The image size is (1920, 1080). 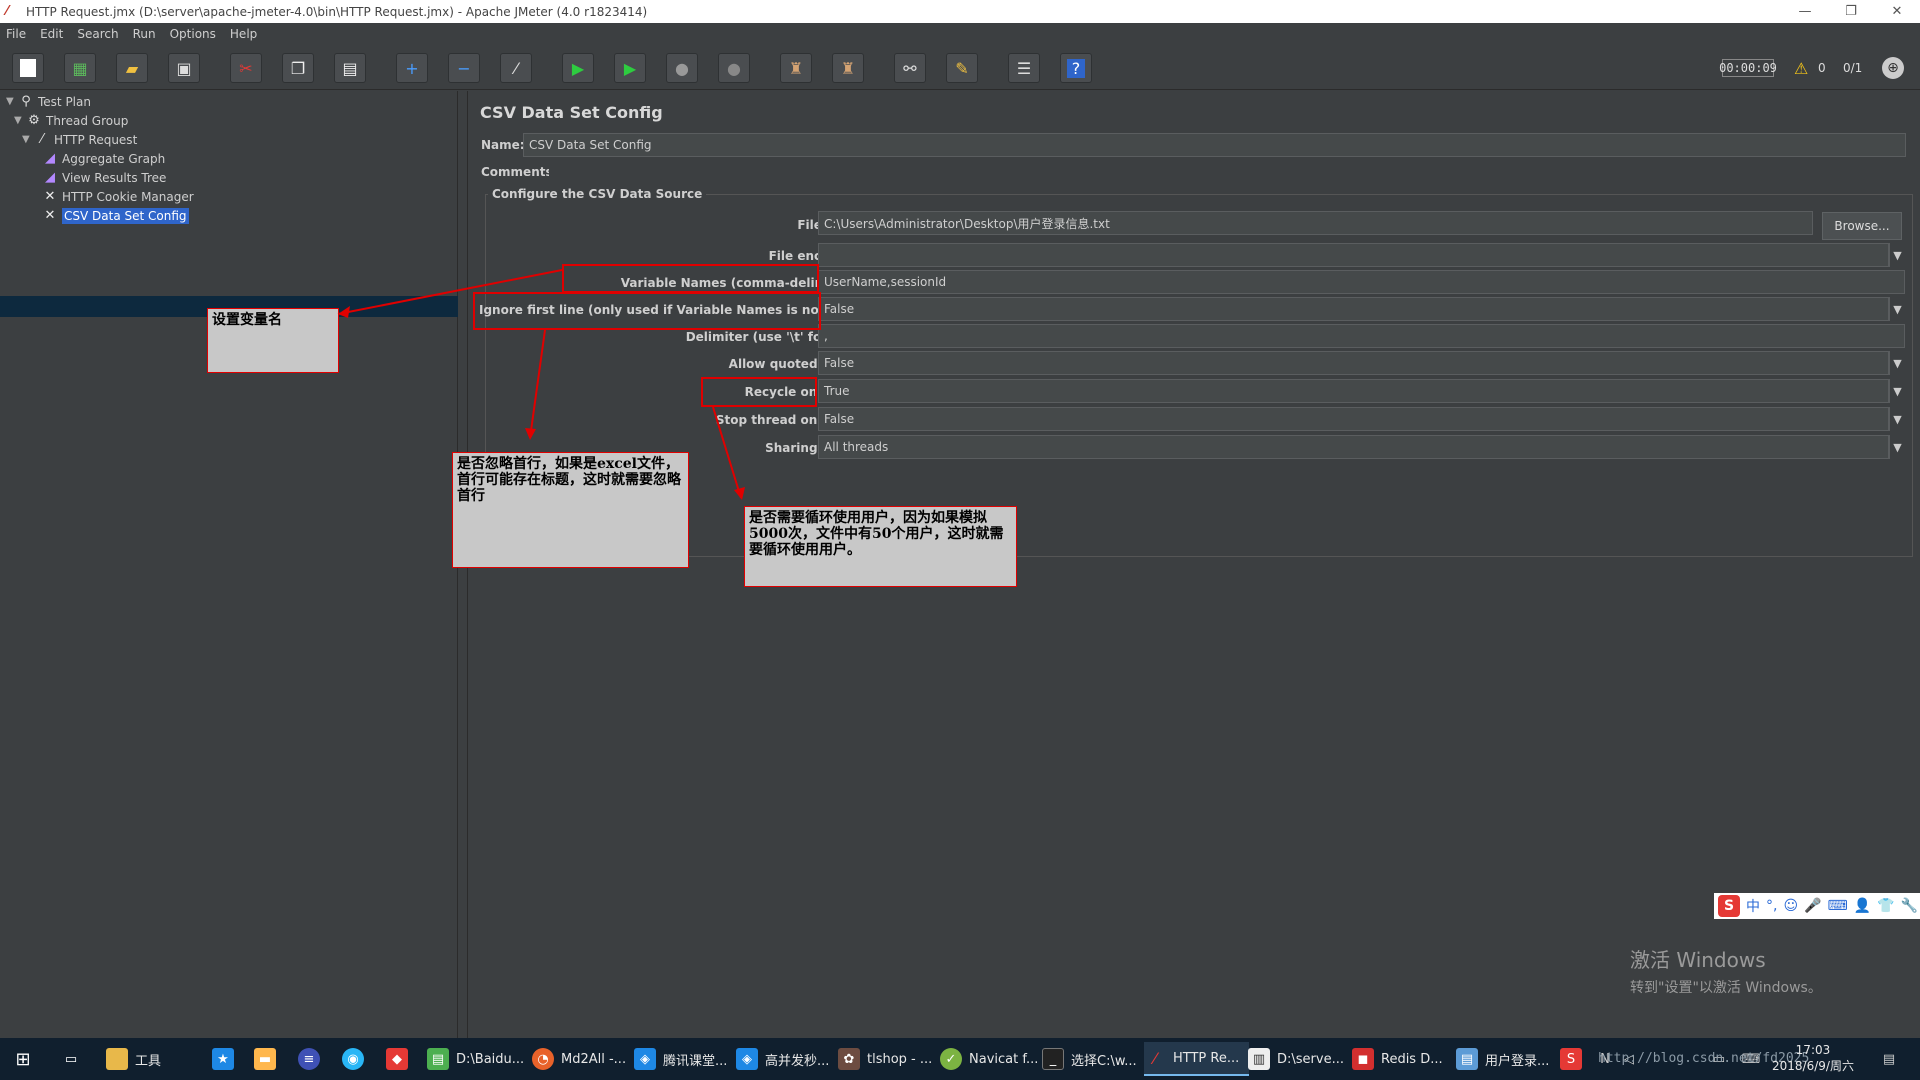 I want to click on sharing-mode-select: All threads, so click(x=1353, y=447).